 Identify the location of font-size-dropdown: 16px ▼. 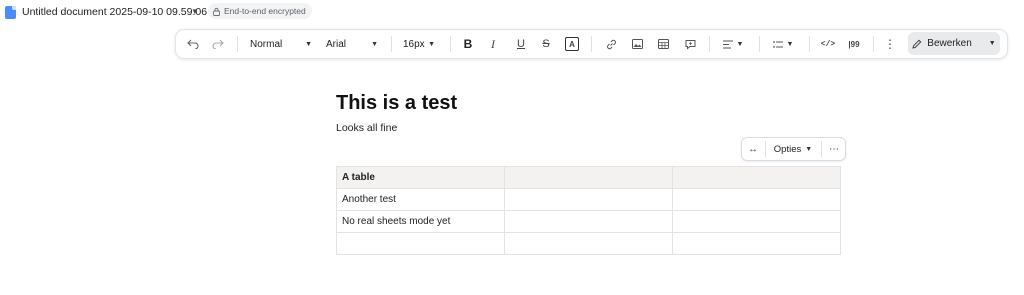
(419, 44).